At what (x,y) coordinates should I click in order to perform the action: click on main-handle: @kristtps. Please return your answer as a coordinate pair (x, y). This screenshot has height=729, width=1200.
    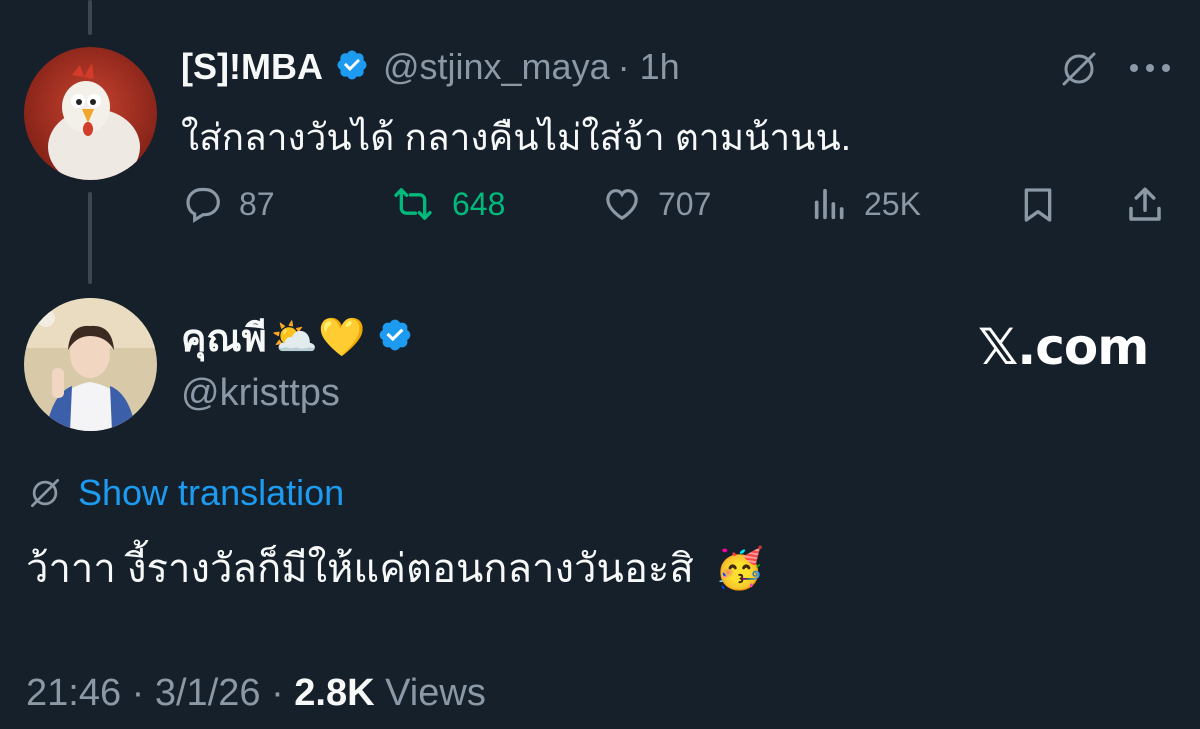
    Looking at the image, I should click on (260, 393).